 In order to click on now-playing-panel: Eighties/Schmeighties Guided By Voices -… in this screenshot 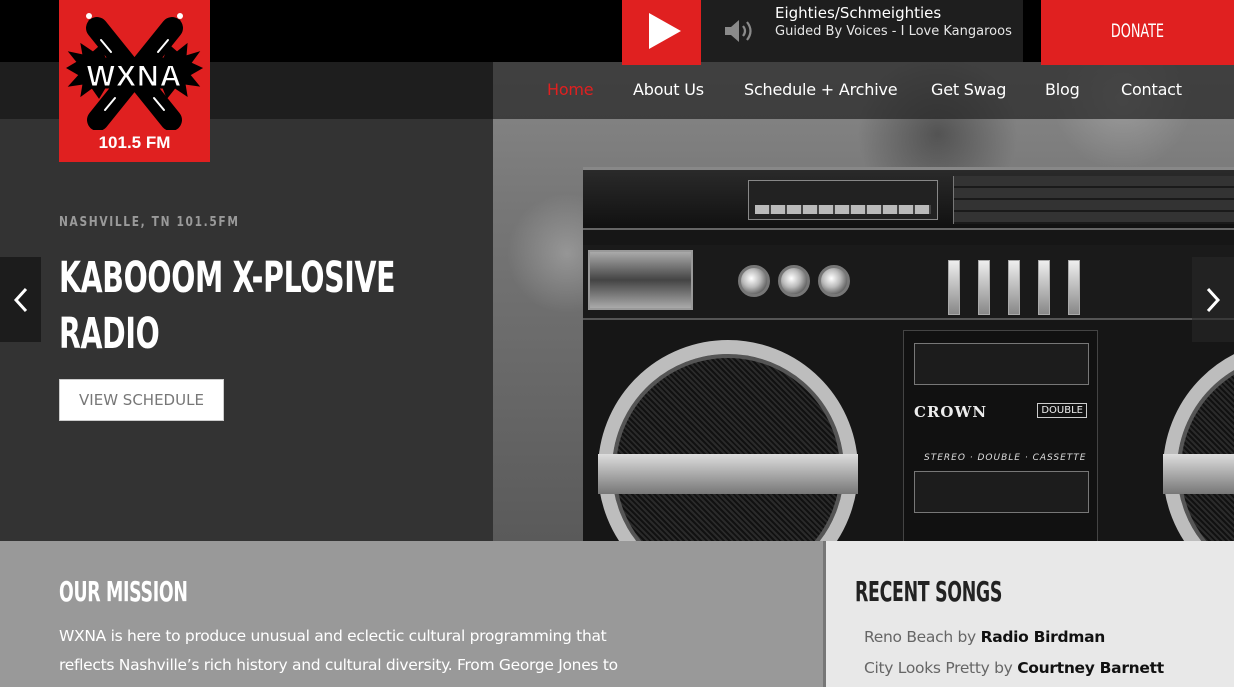, I will do `click(862, 31)`.